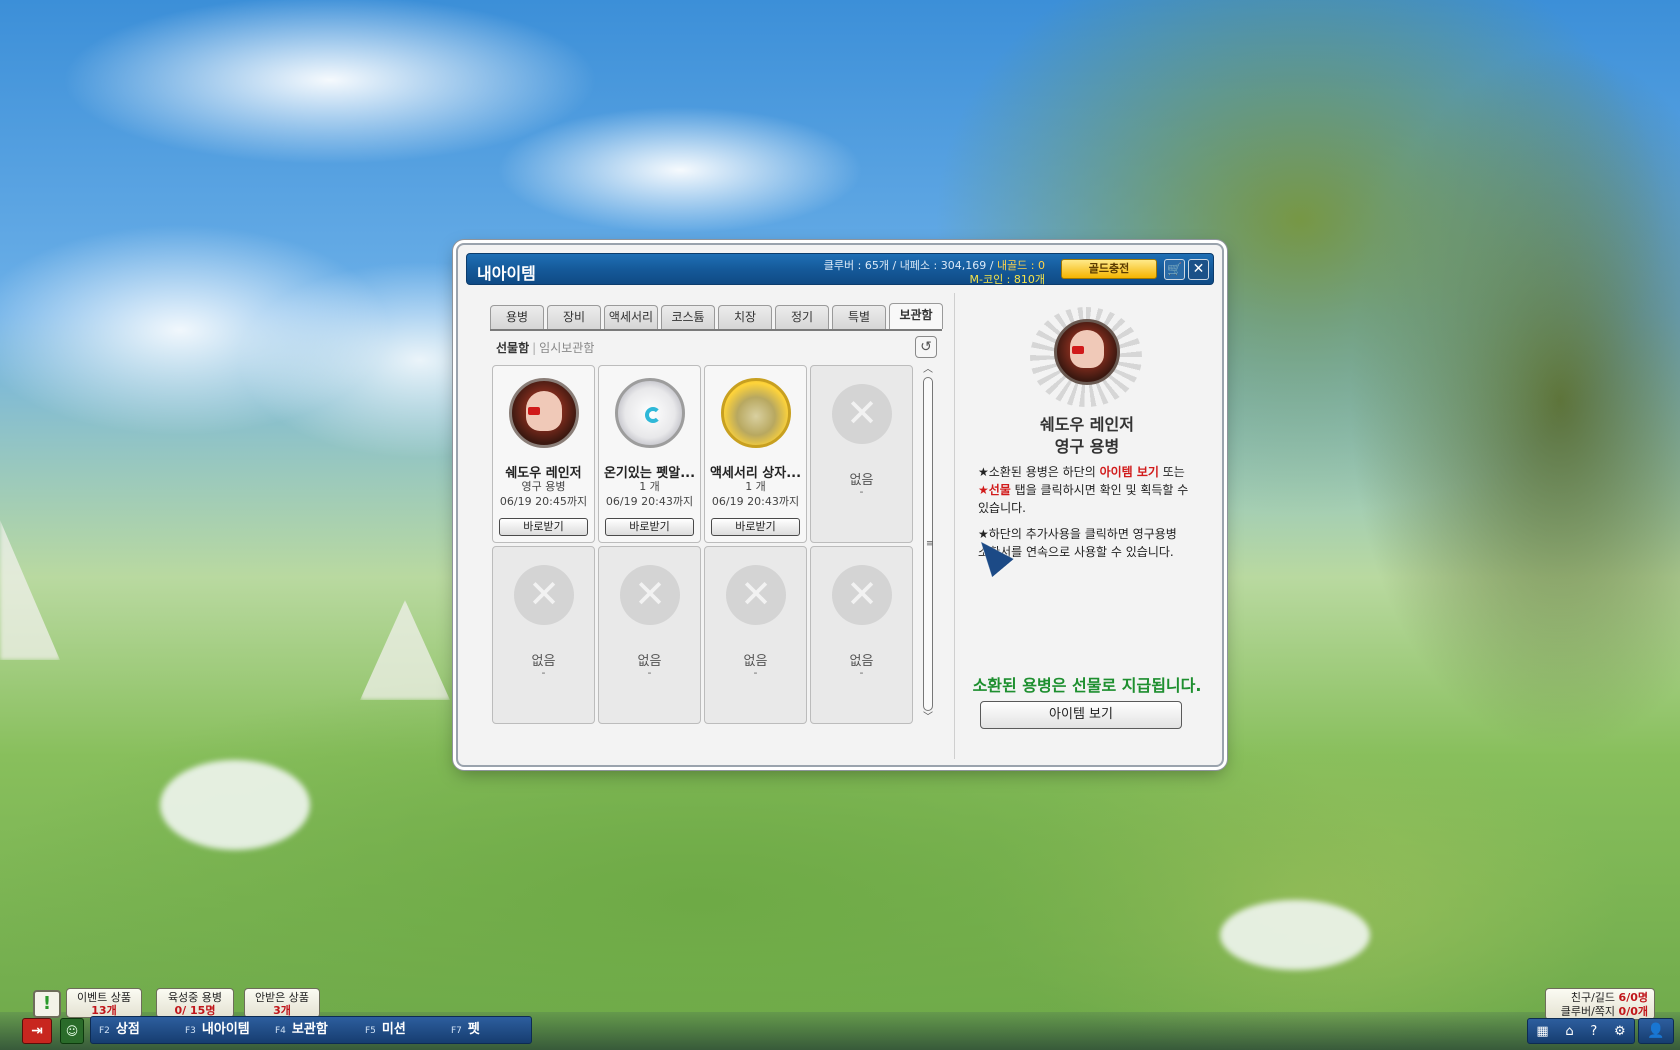 This screenshot has width=1680, height=1050. I want to click on menu-mission: F5 미션, so click(400, 1030).